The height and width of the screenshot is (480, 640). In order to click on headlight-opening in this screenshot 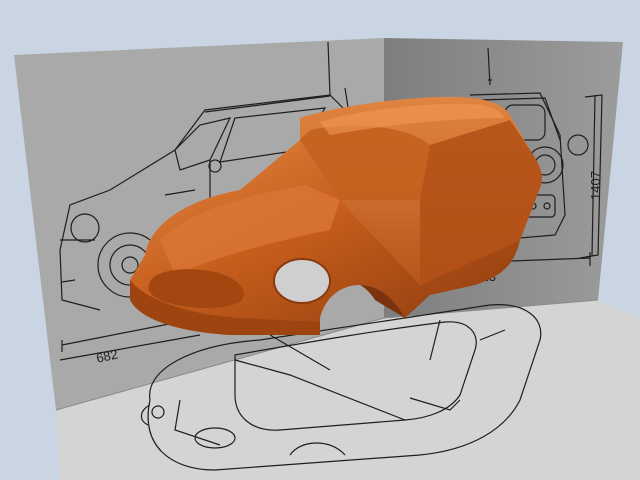, I will do `click(302, 281)`.